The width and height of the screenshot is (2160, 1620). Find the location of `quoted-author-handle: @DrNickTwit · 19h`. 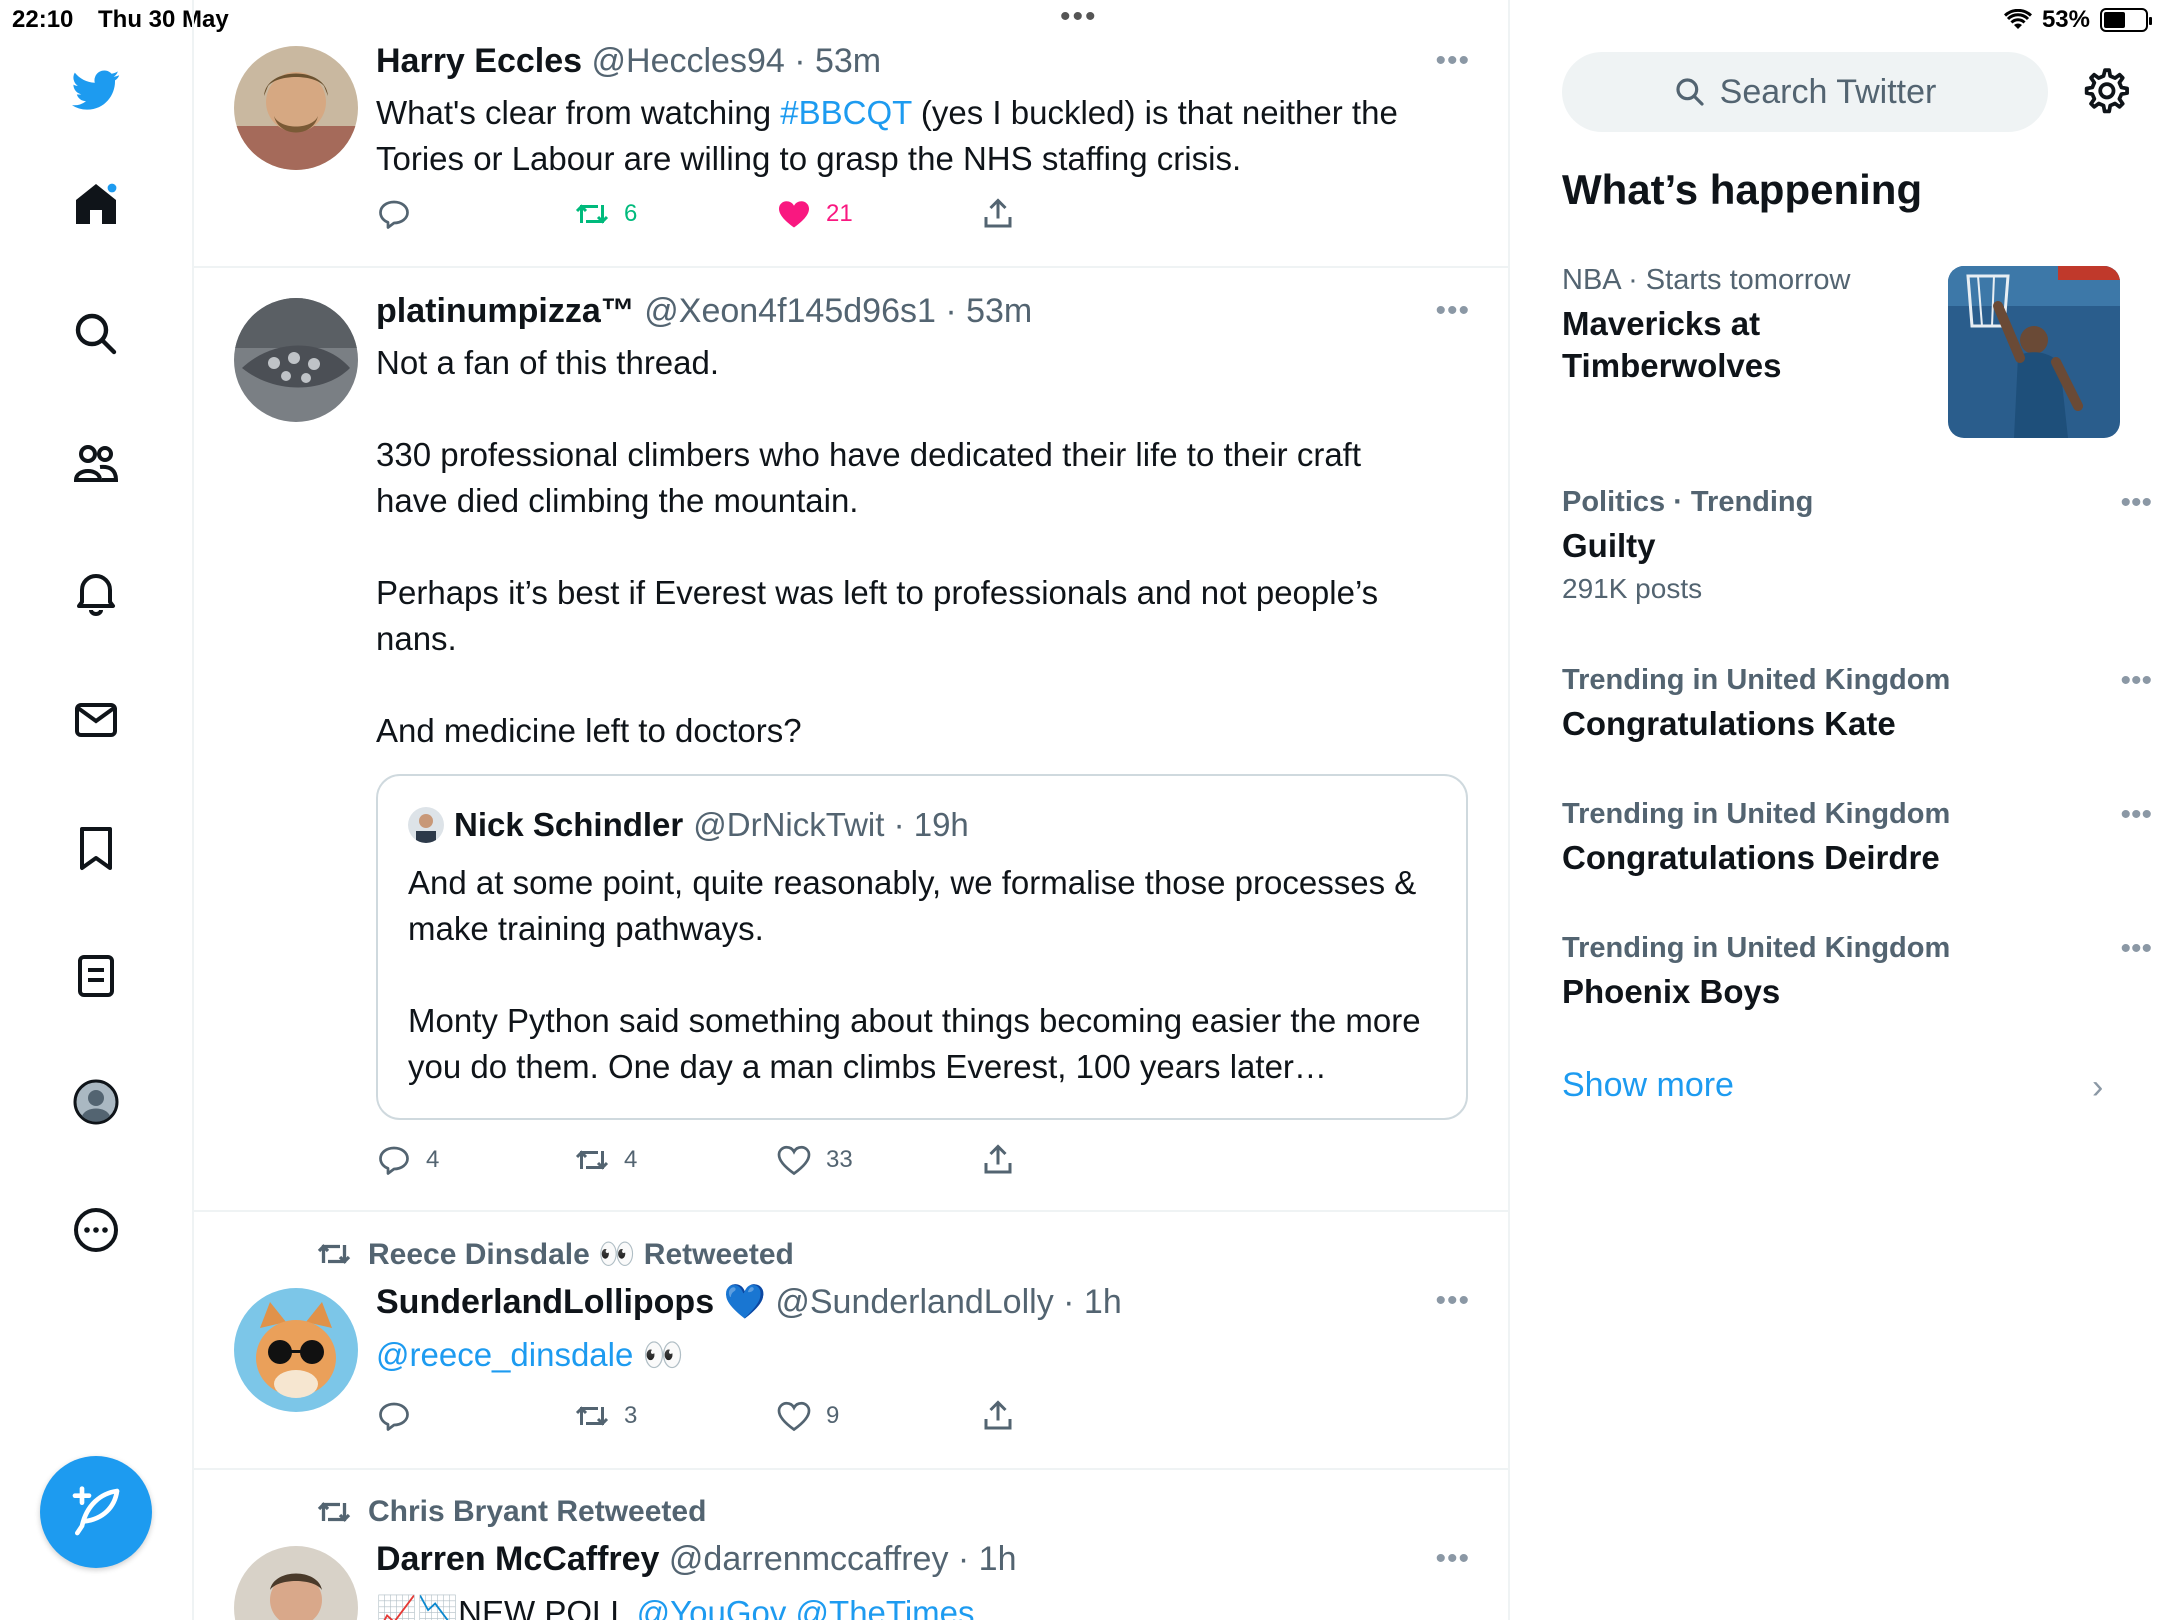

quoted-author-handle: @DrNickTwit · 19h is located at coordinates (831, 824).